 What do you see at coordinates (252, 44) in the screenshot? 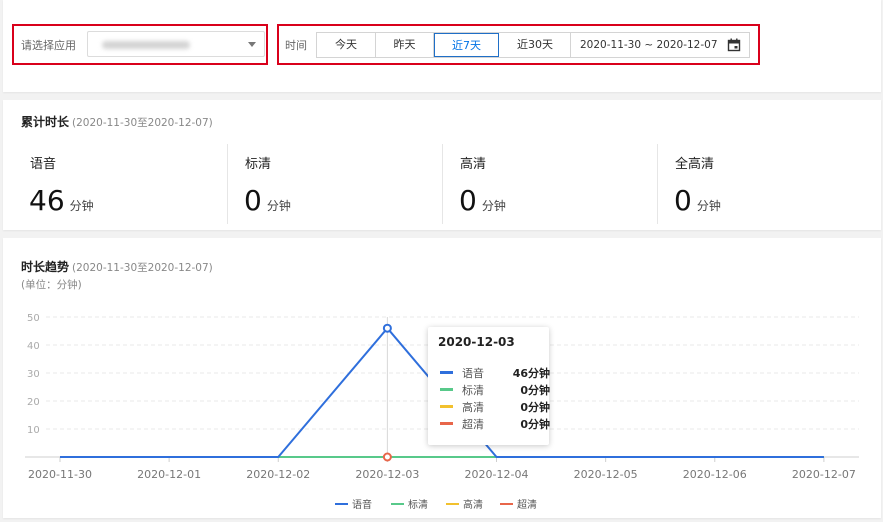
I see `chevron-down-icon` at bounding box center [252, 44].